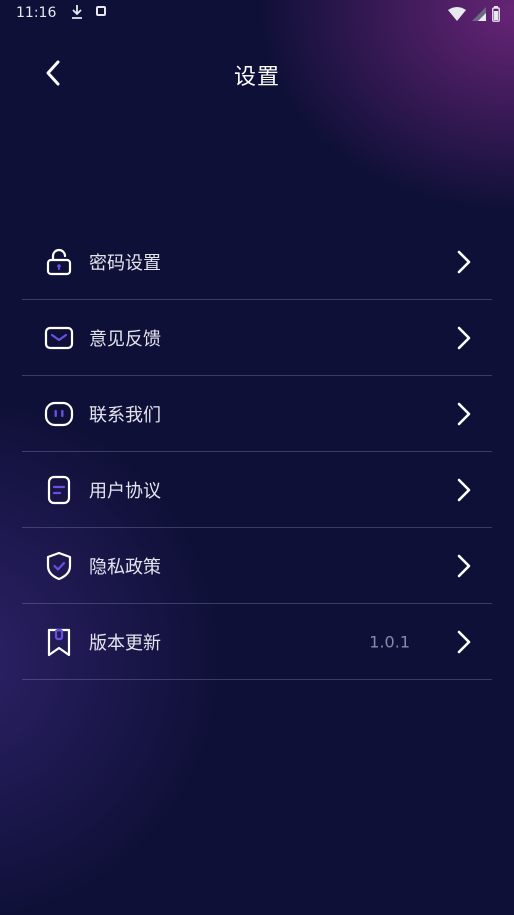 The image size is (514, 915). What do you see at coordinates (59, 414) in the screenshot?
I see `chat-icon` at bounding box center [59, 414].